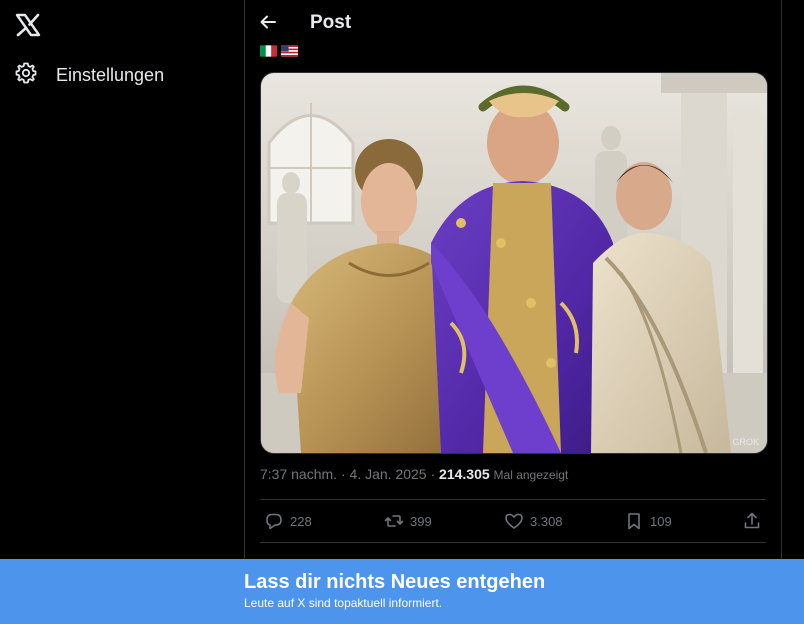  I want to click on usa-flag-icon, so click(289, 51).